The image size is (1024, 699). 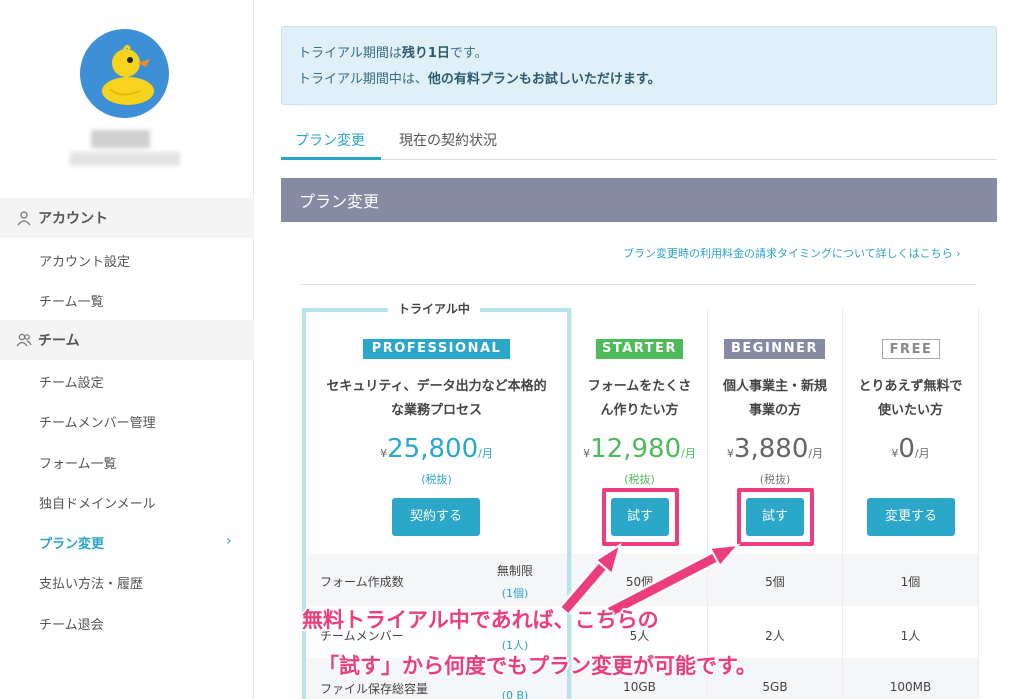 What do you see at coordinates (436, 386) in the screenshot?
I see `plan-desc-line: セキュリティ、データ出力など本格的` at bounding box center [436, 386].